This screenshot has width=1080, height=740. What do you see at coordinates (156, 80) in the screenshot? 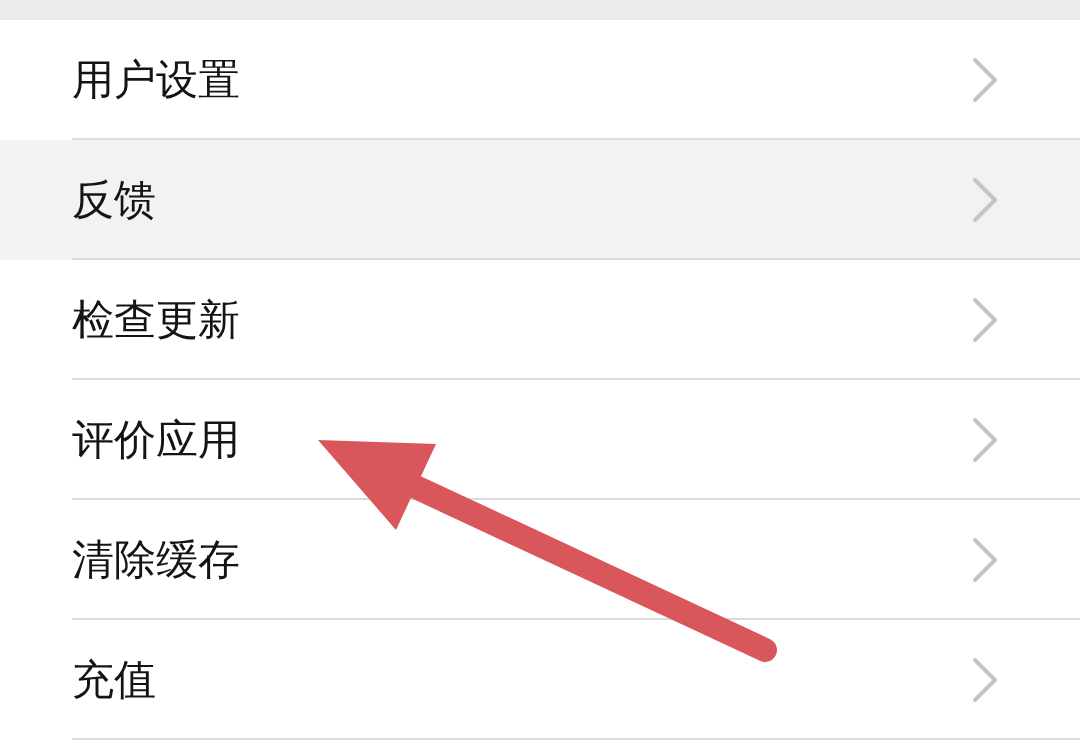
I see `row-label: 用户设置` at bounding box center [156, 80].